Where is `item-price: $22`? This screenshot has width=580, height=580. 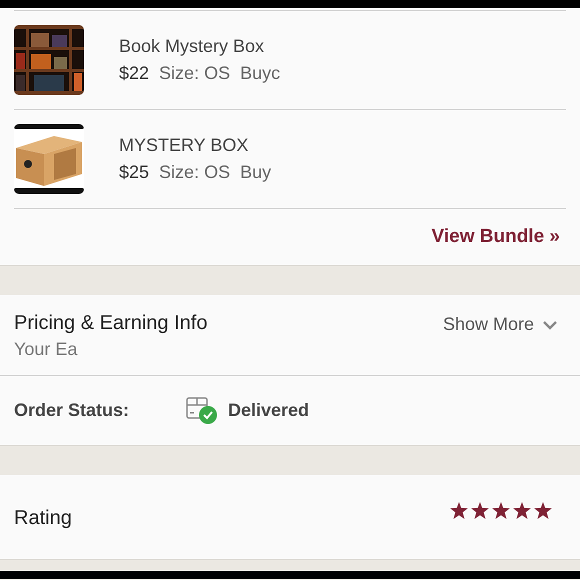 item-price: $22 is located at coordinates (134, 73).